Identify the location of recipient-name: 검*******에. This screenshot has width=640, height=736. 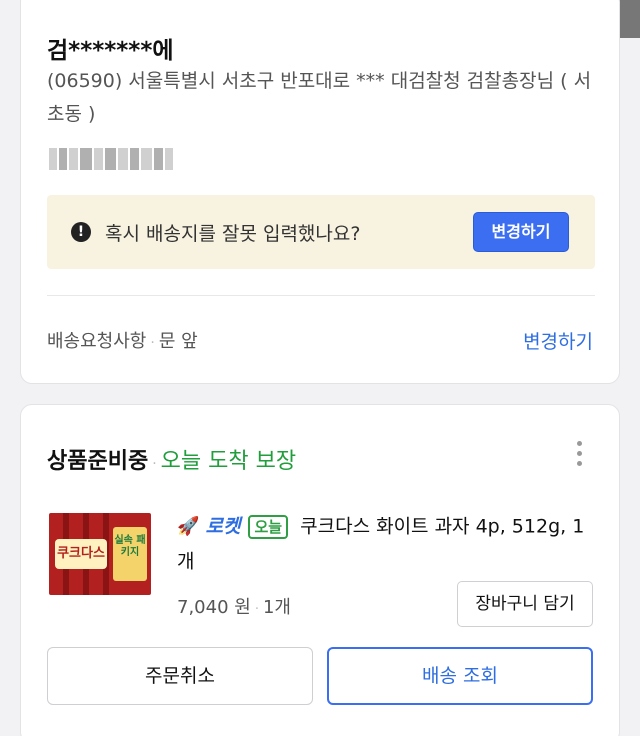
(110, 51).